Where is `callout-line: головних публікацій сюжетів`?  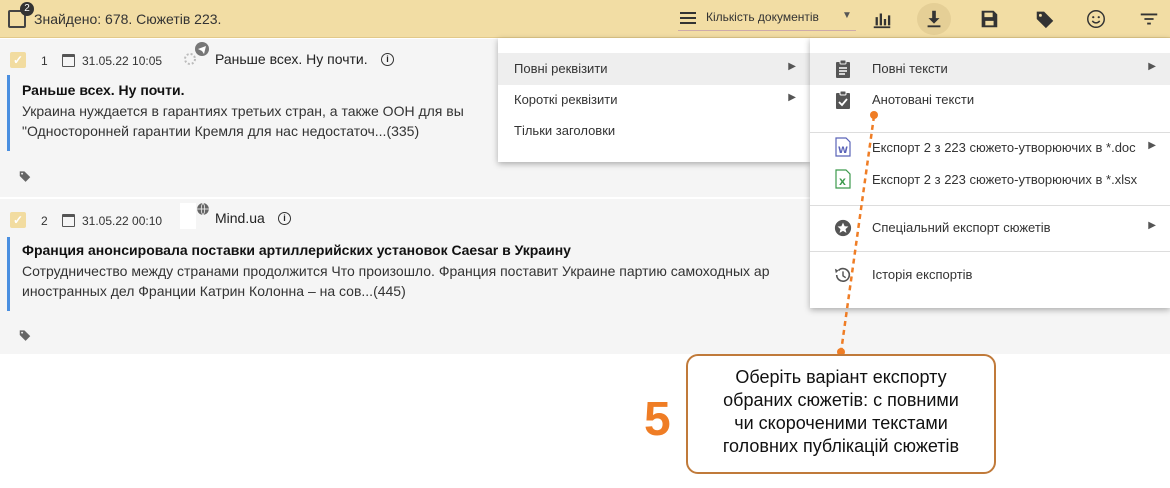 callout-line: головних публікацій сюжетів is located at coordinates (841, 446).